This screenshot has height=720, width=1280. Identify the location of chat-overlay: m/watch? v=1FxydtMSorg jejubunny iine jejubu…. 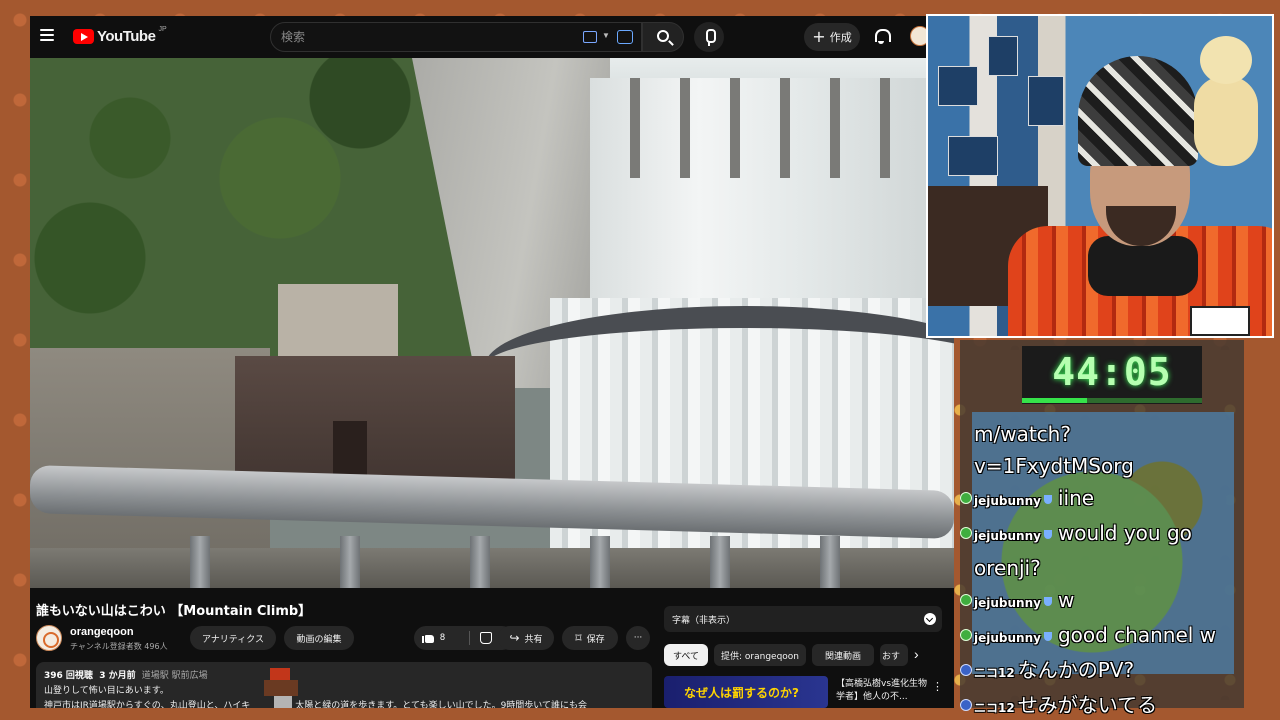
(1099, 569).